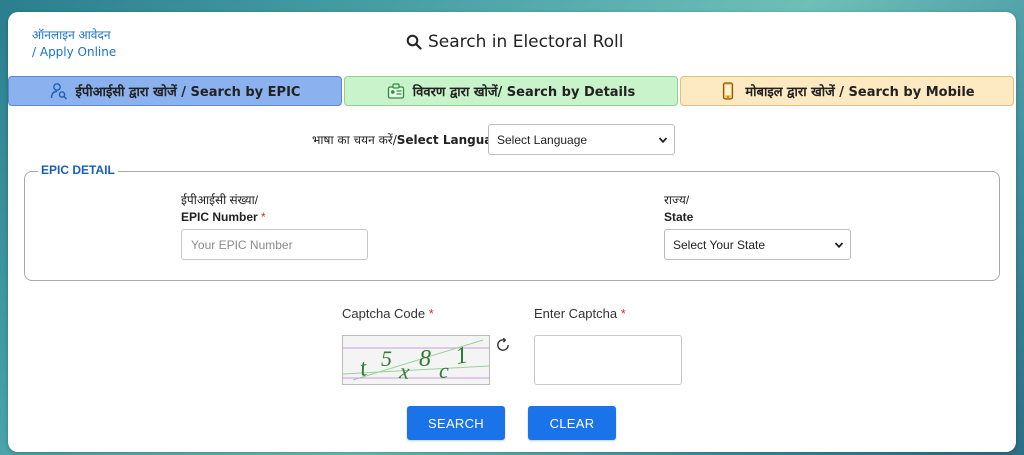 The height and width of the screenshot is (455, 1024). I want to click on state-label-english: State, so click(679, 217).